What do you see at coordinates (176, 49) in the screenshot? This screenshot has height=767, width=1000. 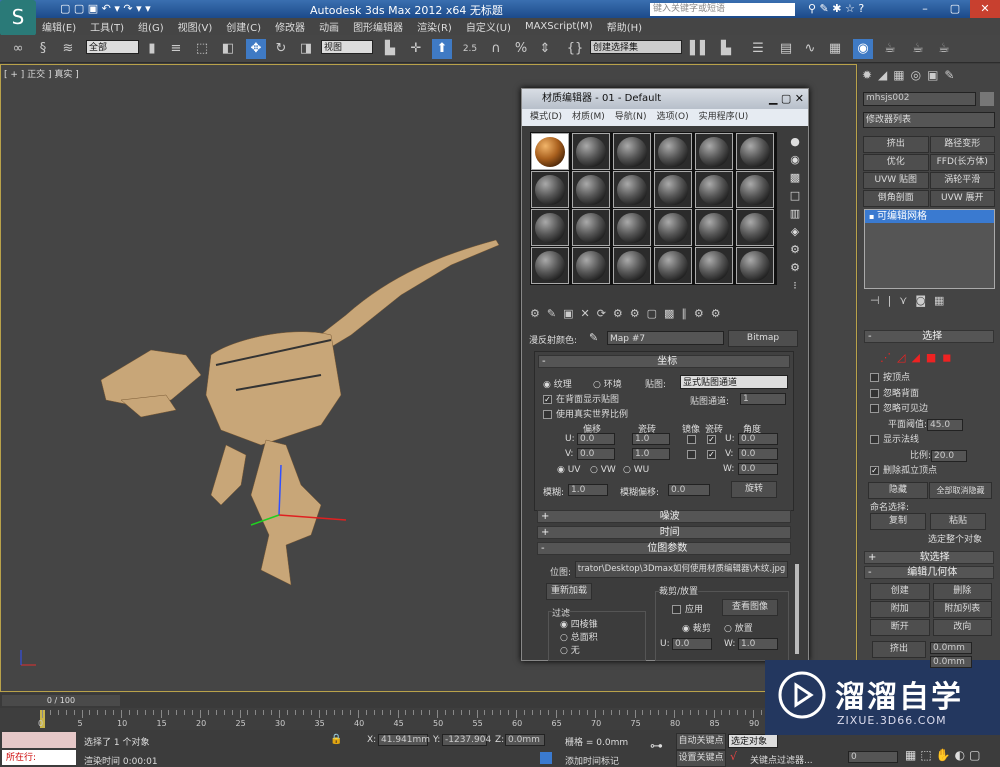 I see `select-by-name-icon: ≡` at bounding box center [176, 49].